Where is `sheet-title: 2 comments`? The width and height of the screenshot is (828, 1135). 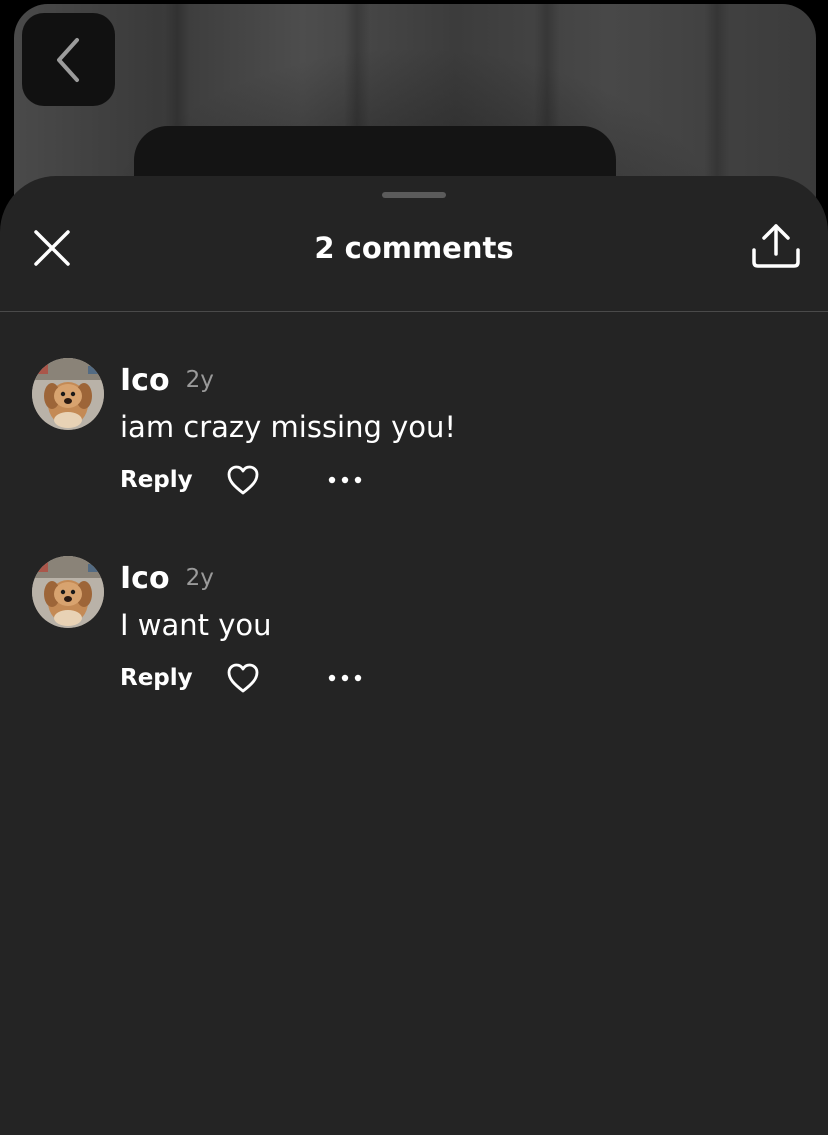
sheet-title: 2 comments is located at coordinates (414, 248).